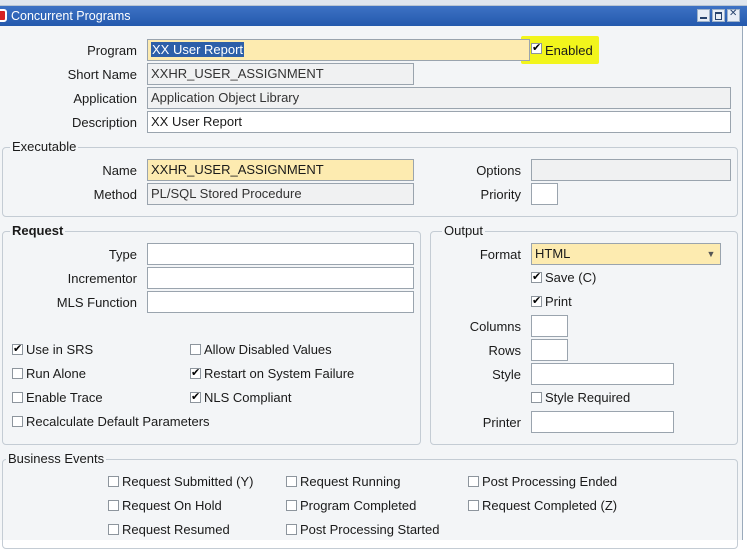  I want to click on run-alone-checkbox, so click(17, 373).